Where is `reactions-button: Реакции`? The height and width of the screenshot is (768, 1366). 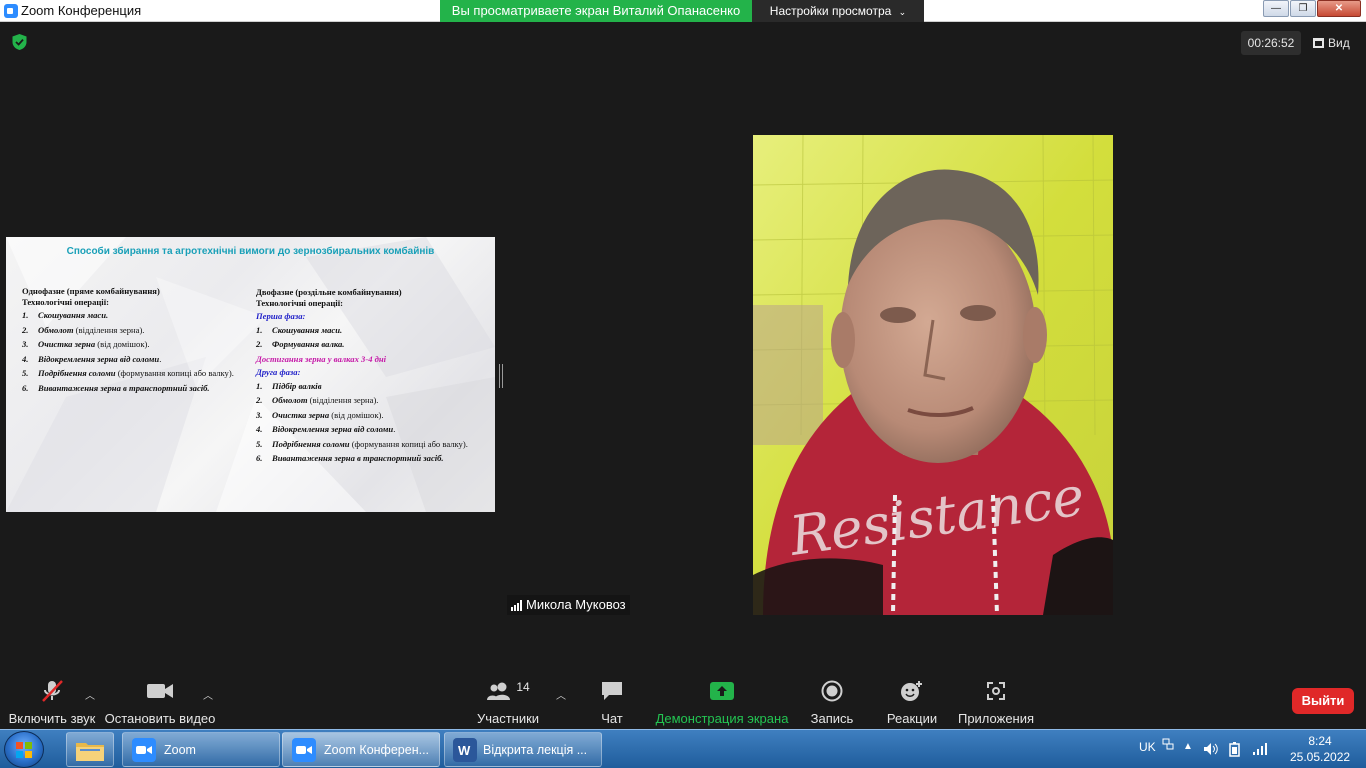 reactions-button: Реакции is located at coordinates (912, 700).